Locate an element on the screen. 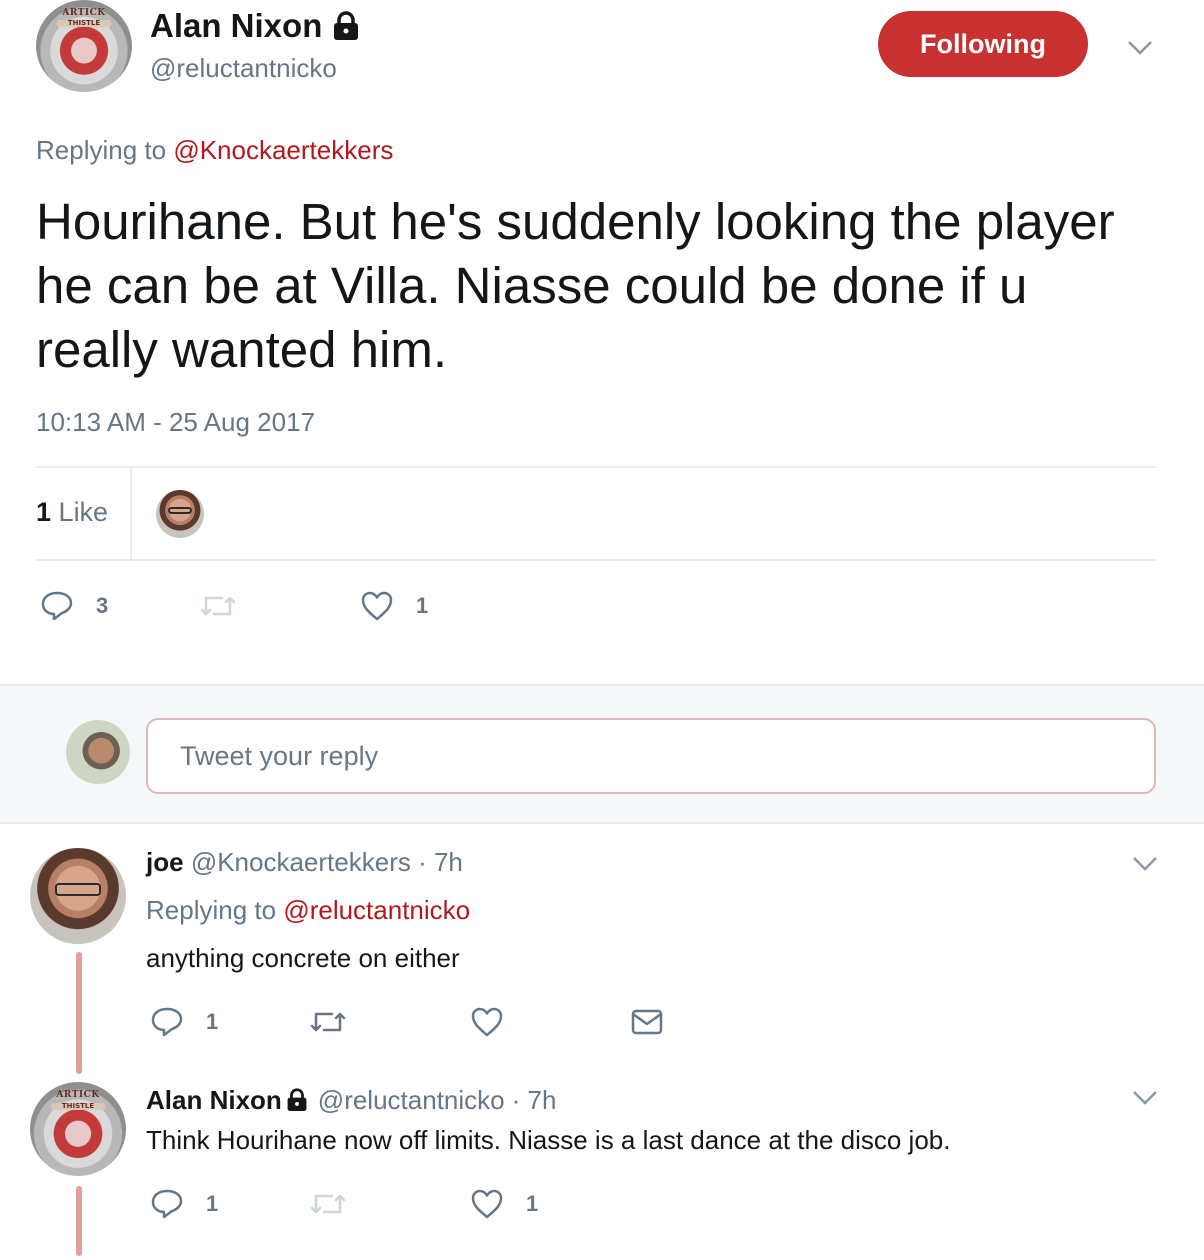  direct-message-action is located at coordinates (647, 1022).